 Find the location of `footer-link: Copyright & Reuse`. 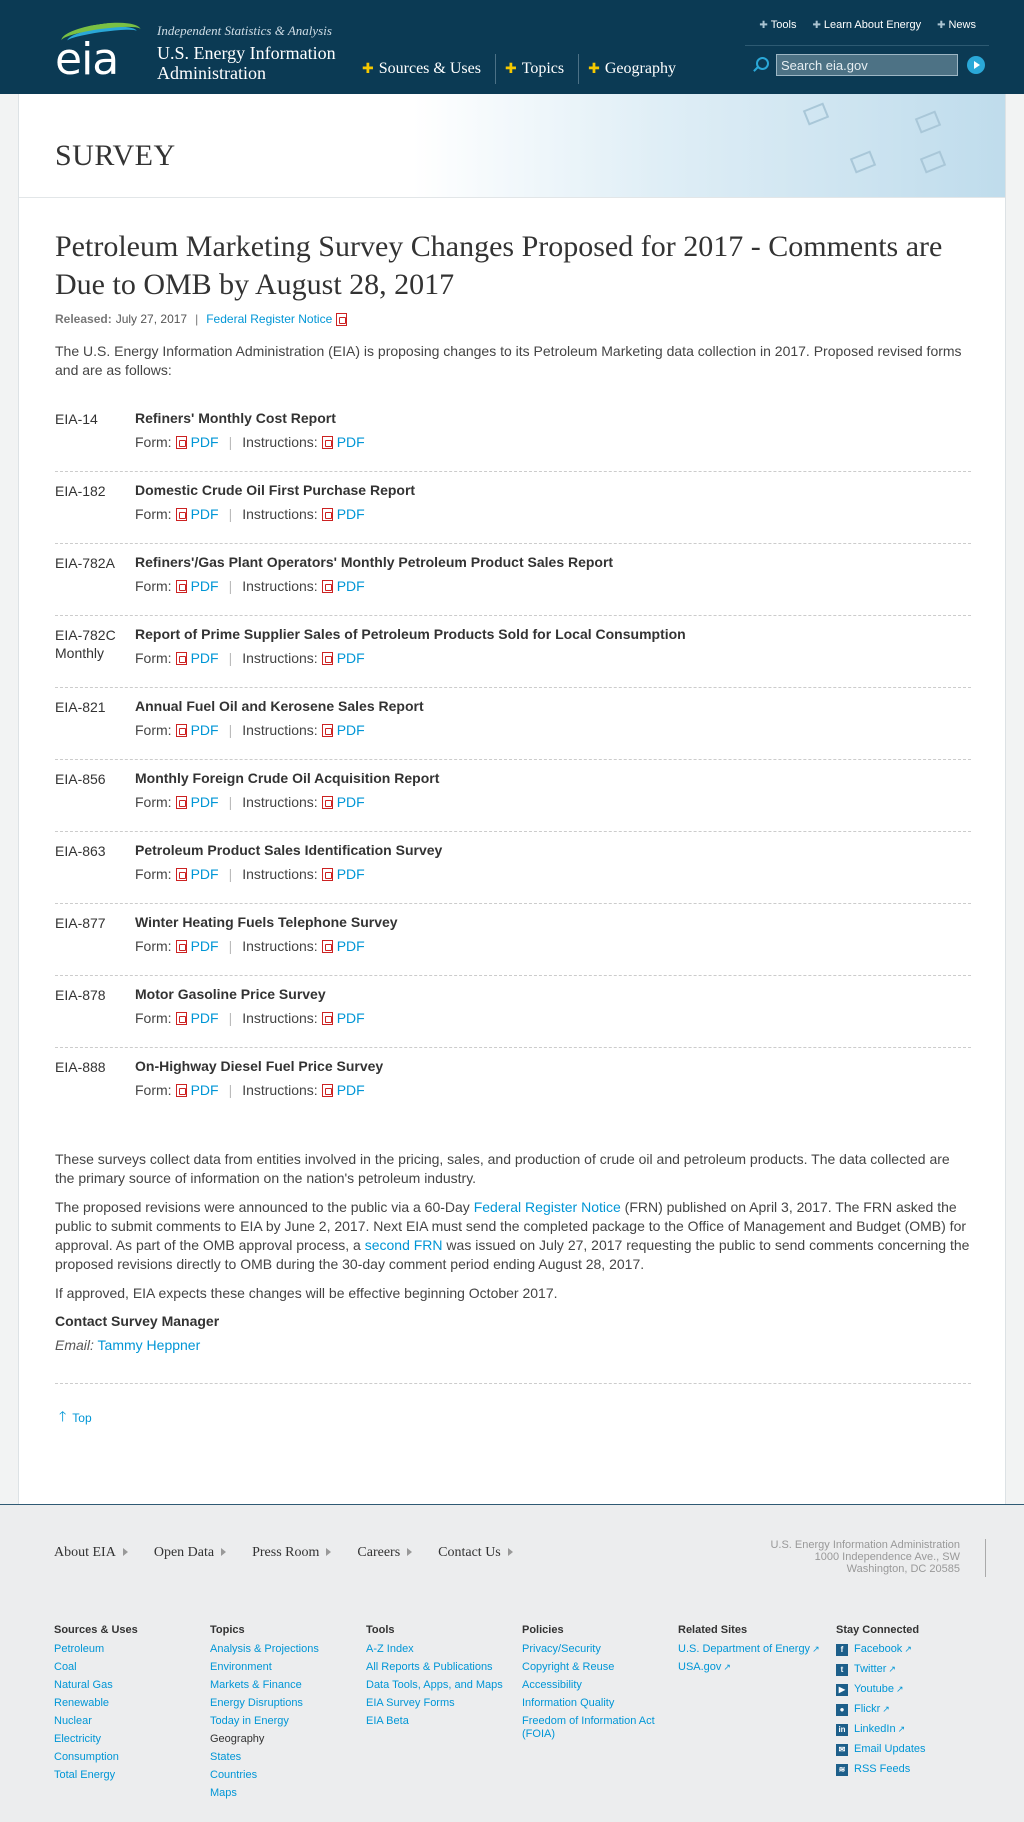

footer-link: Copyright & Reuse is located at coordinates (600, 1667).